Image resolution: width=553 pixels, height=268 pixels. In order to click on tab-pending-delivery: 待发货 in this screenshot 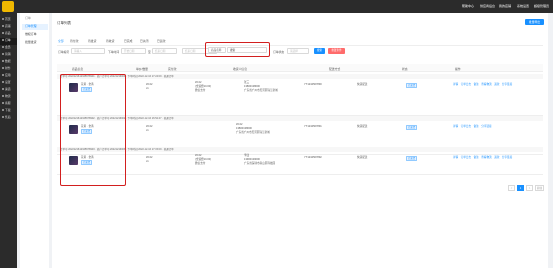, I will do `click(92, 41)`.